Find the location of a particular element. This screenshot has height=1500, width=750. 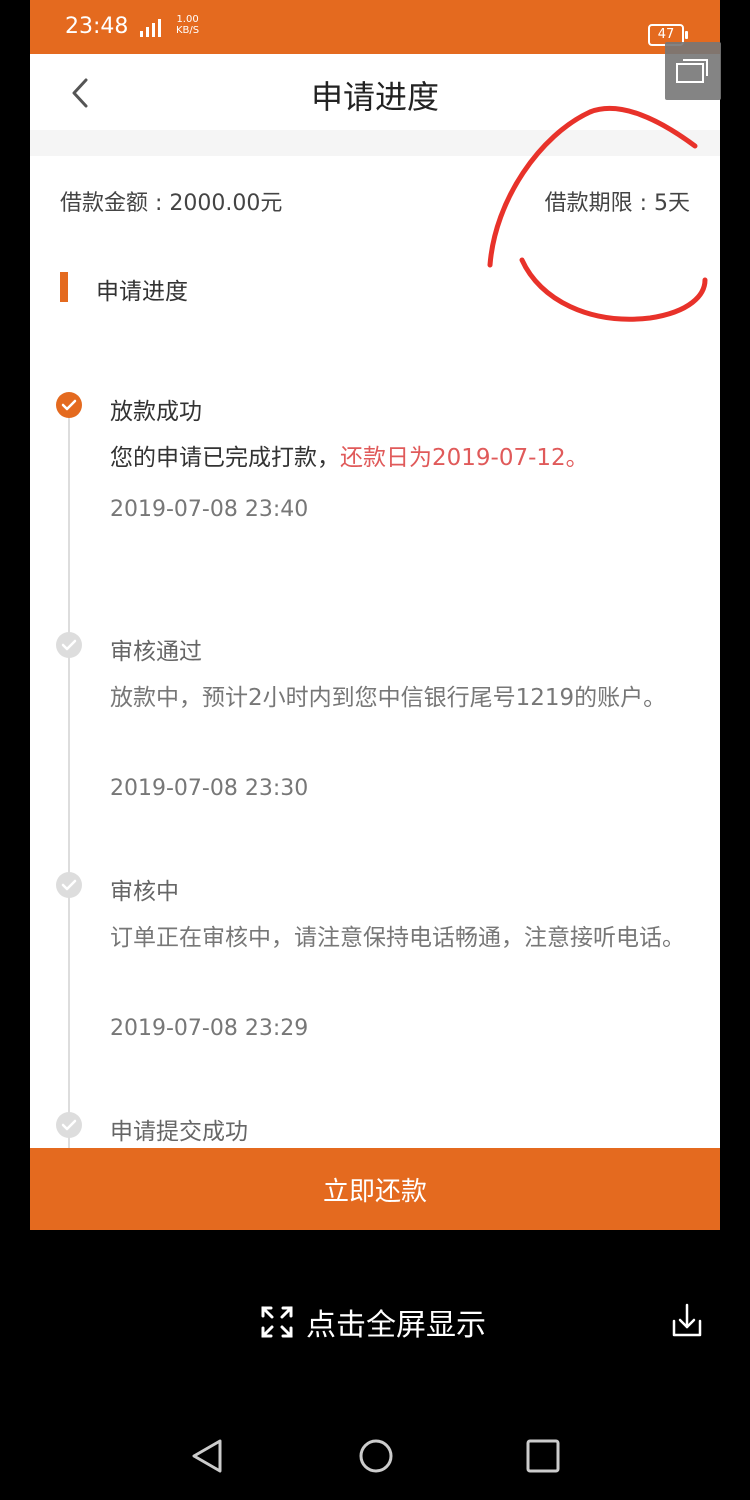

step-description: 放款中，预计2小时内到您中信银行尾号1219的账户。 is located at coordinates (388, 698).